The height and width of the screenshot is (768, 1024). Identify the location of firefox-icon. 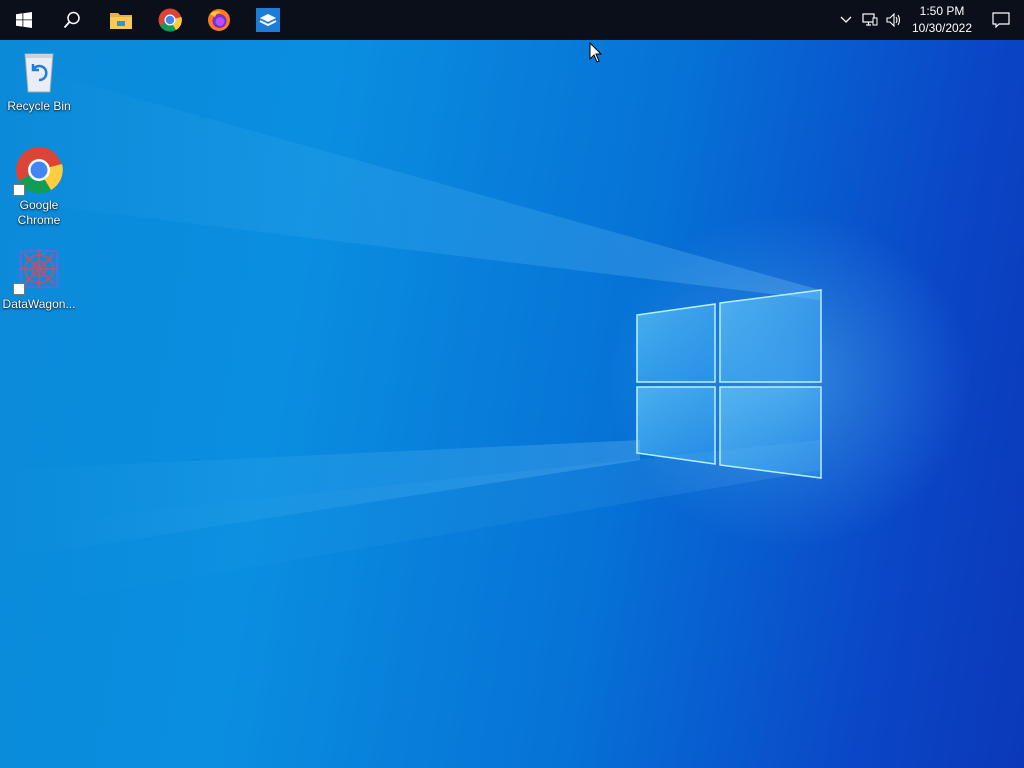
(218, 20).